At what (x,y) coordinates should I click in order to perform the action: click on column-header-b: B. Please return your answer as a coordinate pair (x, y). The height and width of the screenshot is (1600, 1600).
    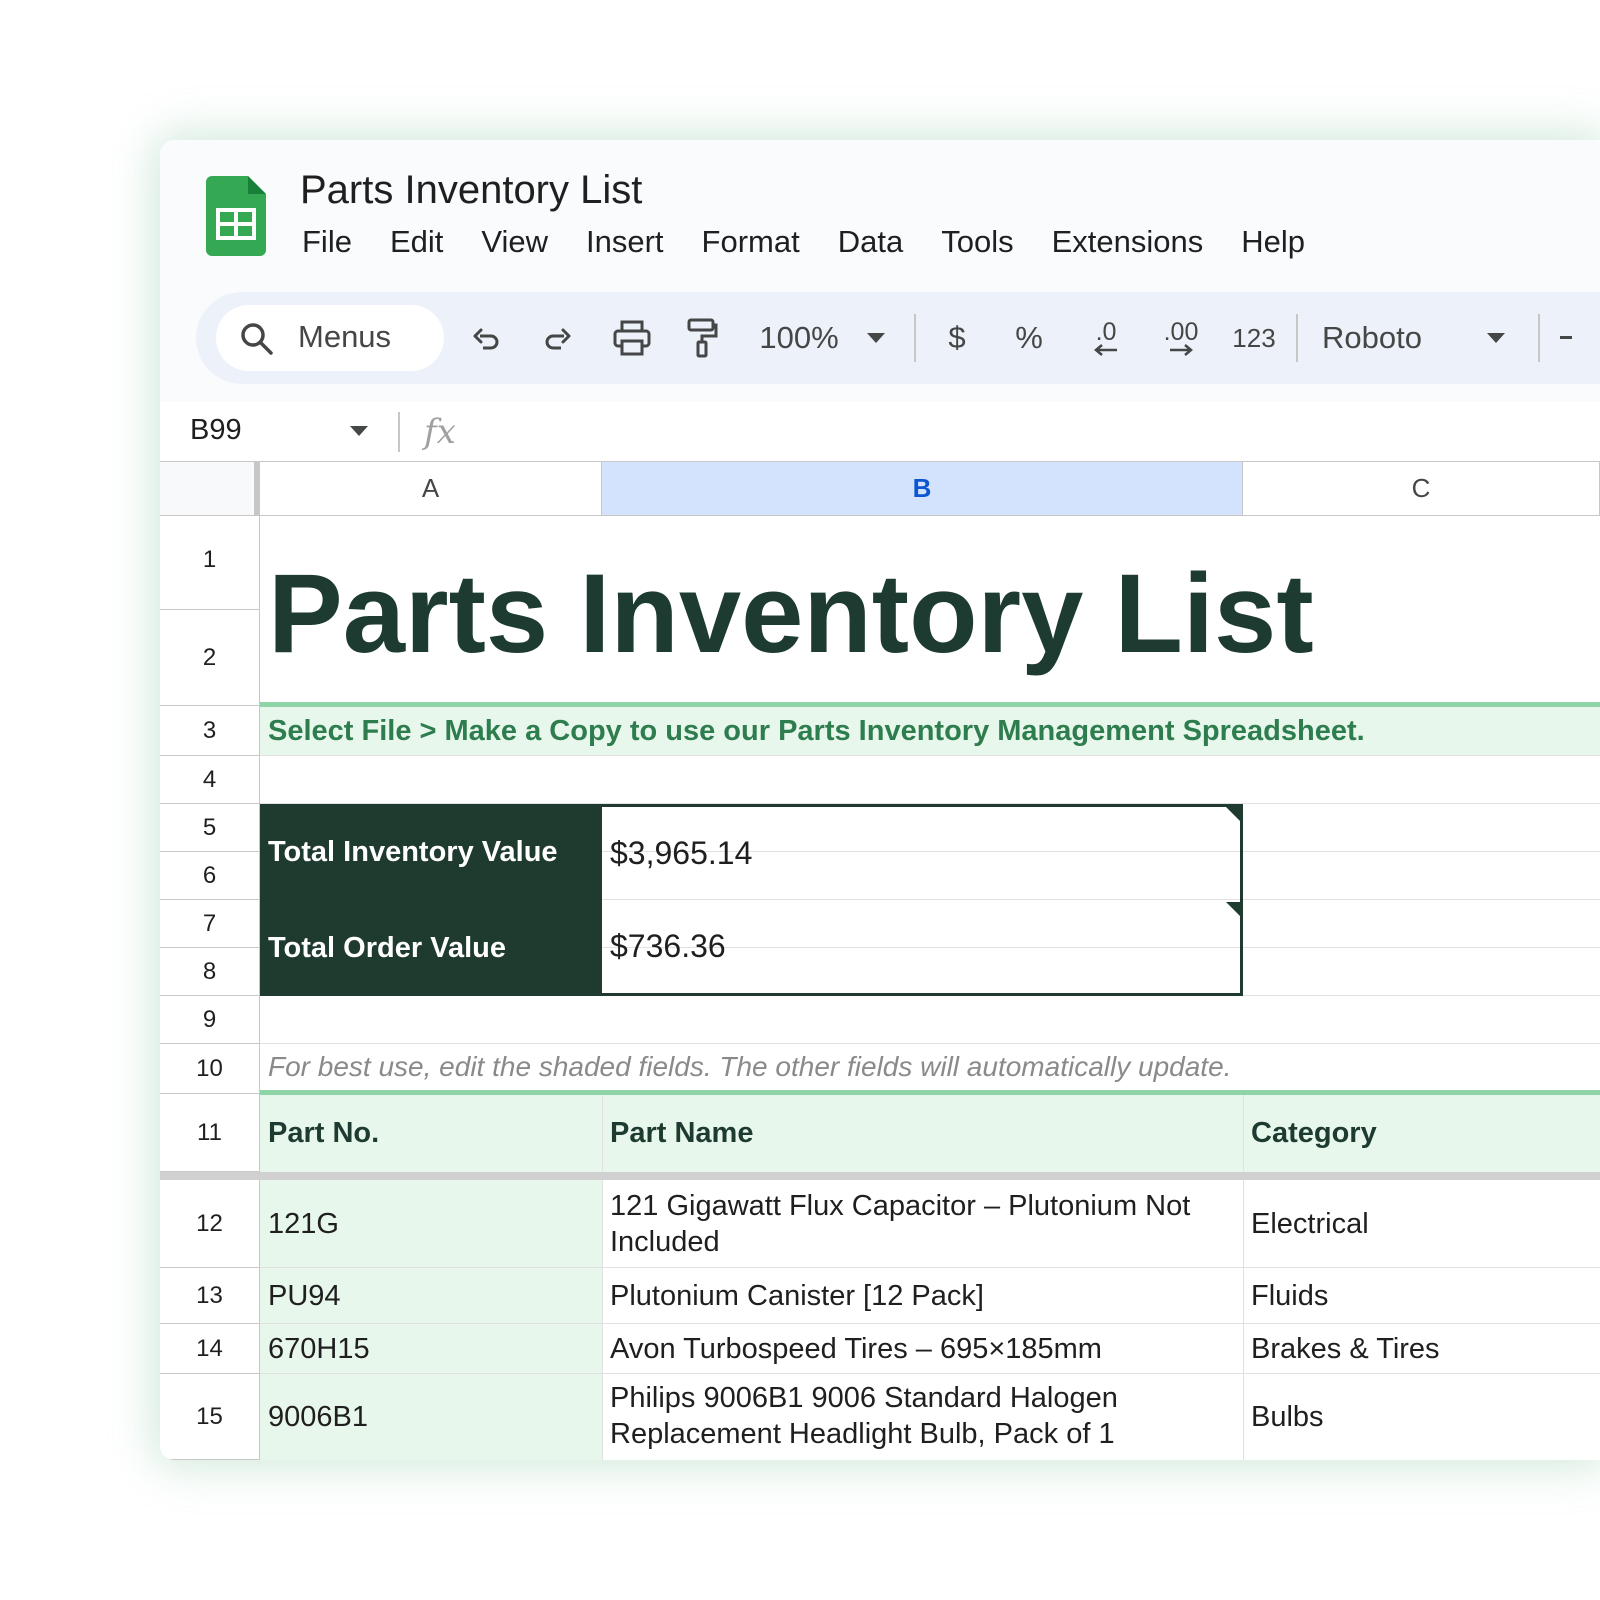
    Looking at the image, I should click on (922, 489).